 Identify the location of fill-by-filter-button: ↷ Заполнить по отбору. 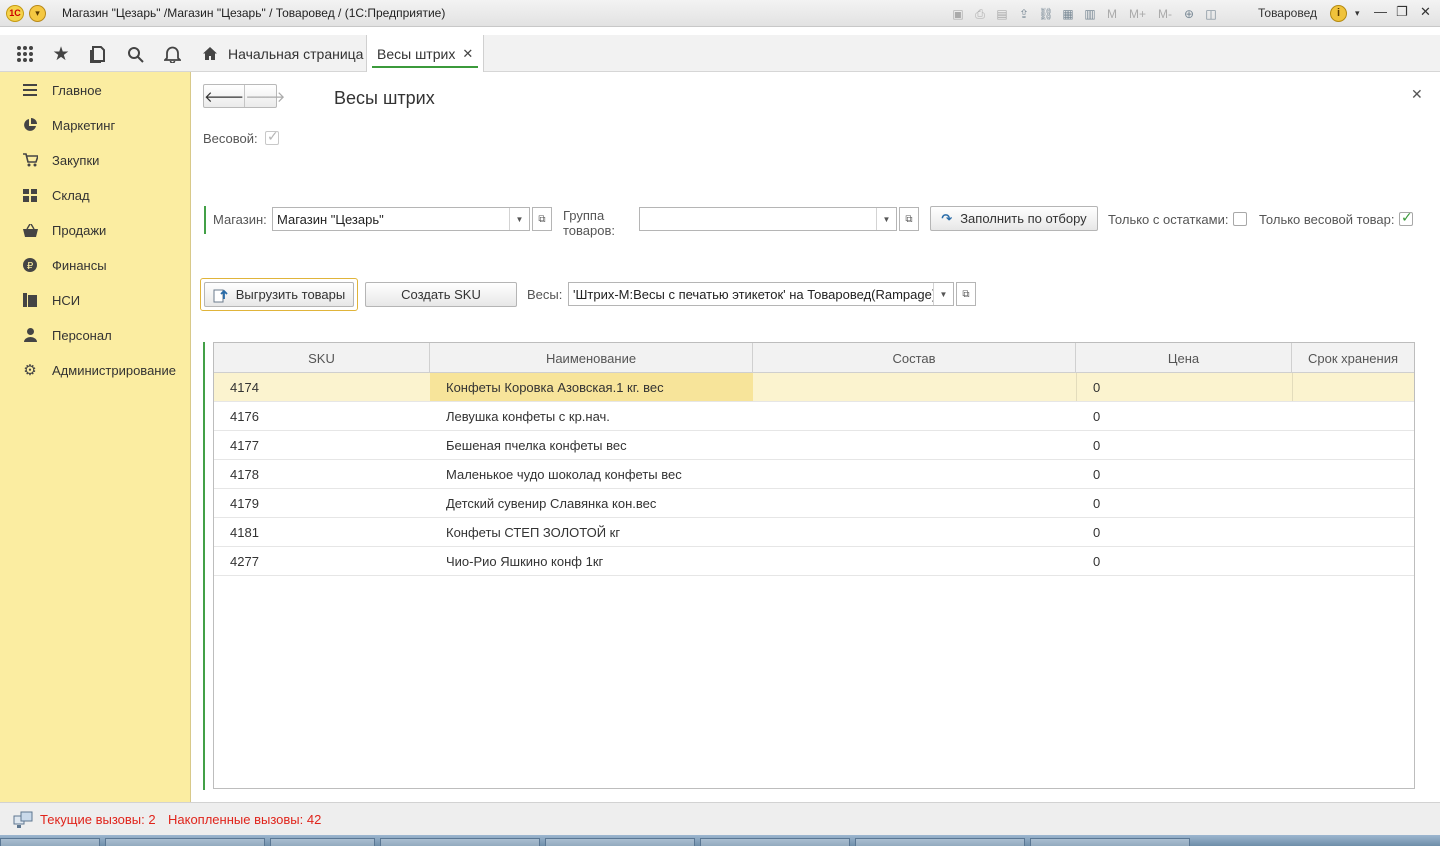
(1014, 218).